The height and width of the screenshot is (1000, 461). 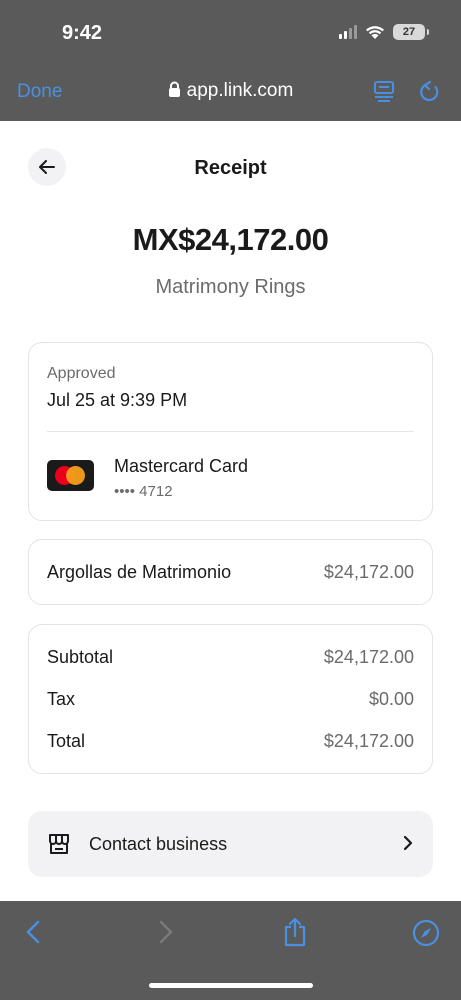 What do you see at coordinates (174, 89) in the screenshot?
I see `lock-icon` at bounding box center [174, 89].